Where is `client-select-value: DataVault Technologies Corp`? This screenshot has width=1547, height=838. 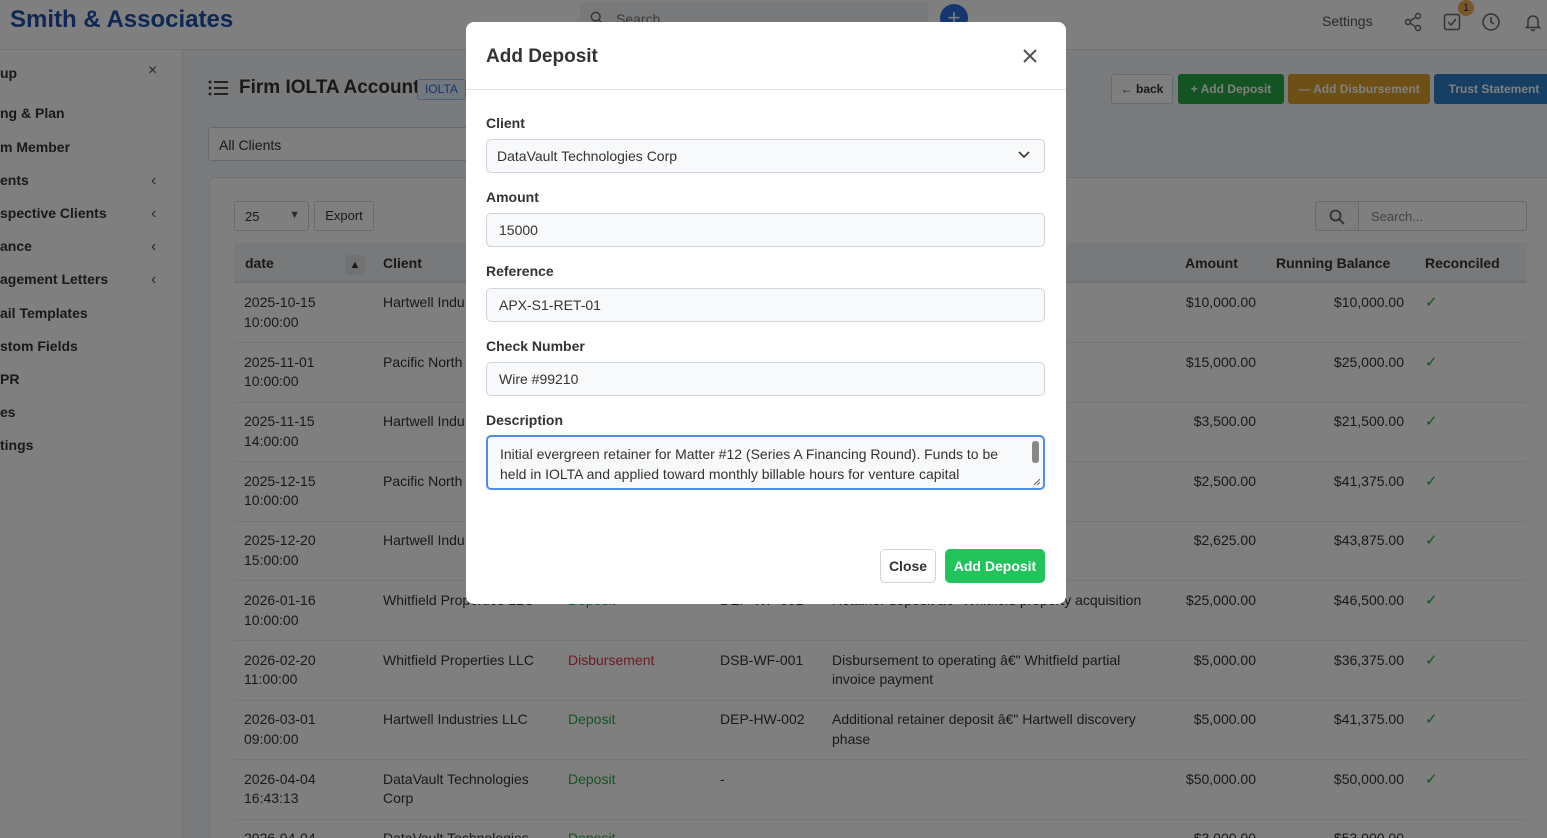 client-select-value: DataVault Technologies Corp is located at coordinates (587, 156).